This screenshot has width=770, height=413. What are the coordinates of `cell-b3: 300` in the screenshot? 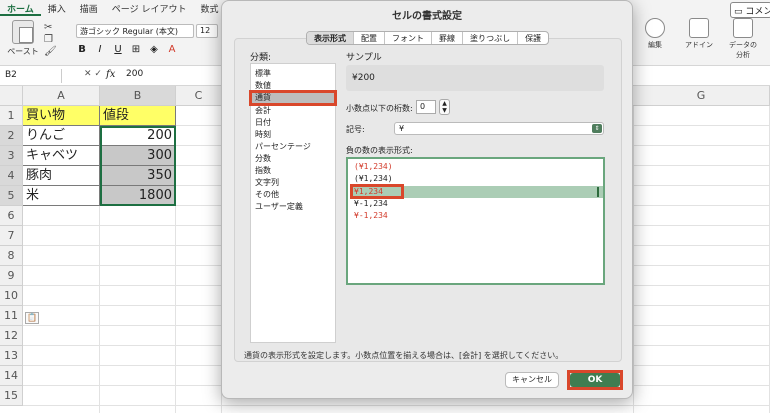 It's located at (138, 156).